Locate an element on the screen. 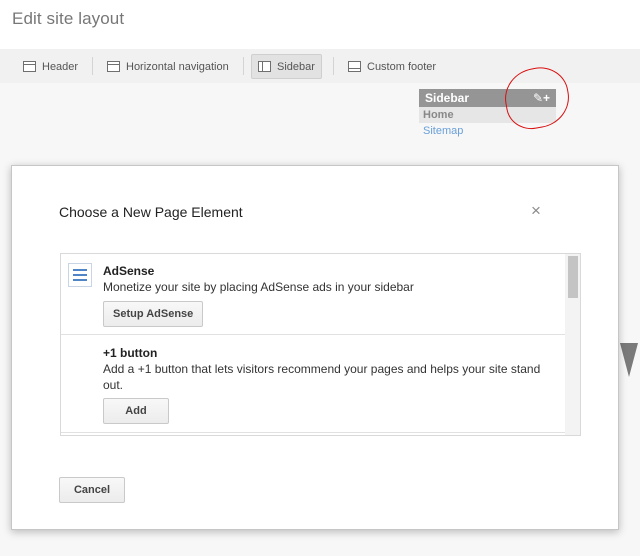 This screenshot has width=640, height=556. toolbar-header-button: Header is located at coordinates (50, 66).